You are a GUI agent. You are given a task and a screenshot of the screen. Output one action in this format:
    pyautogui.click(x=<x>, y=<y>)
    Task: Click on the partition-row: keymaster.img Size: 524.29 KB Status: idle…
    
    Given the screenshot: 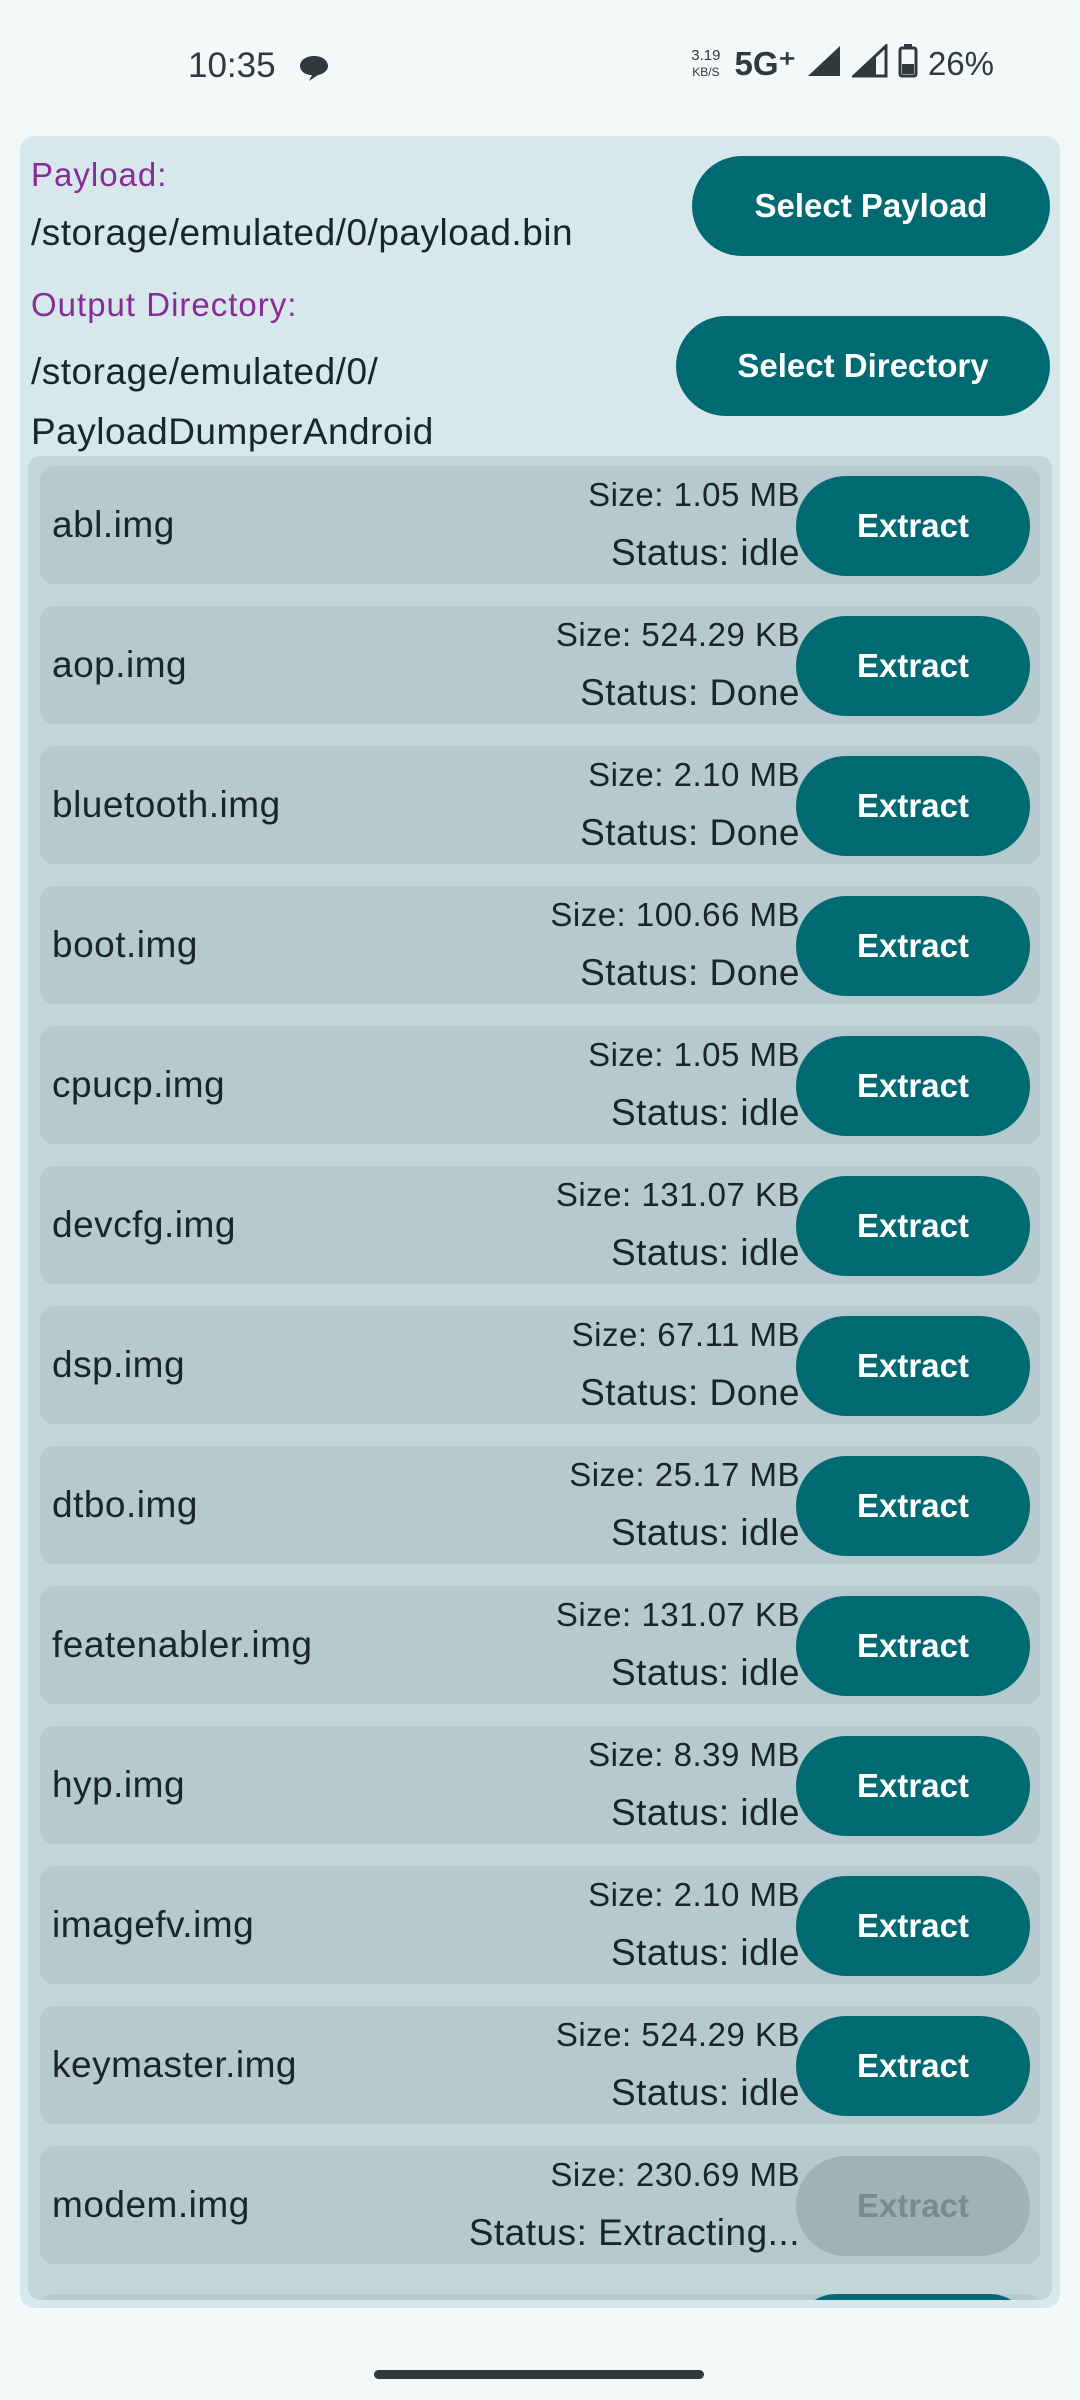 What is the action you would take?
    pyautogui.click(x=540, y=2065)
    